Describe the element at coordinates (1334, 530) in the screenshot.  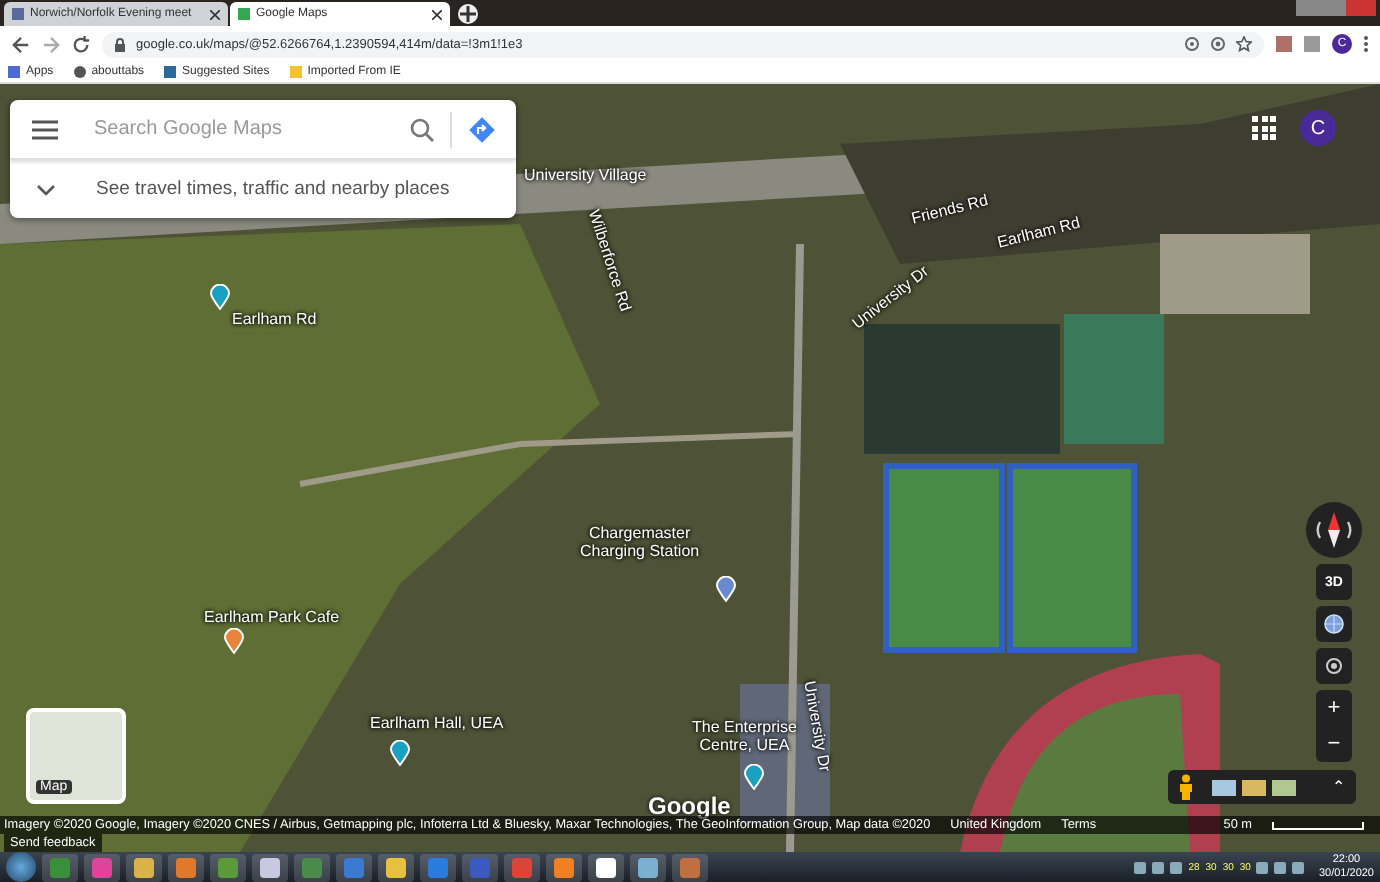
I see `compass-icon` at that location.